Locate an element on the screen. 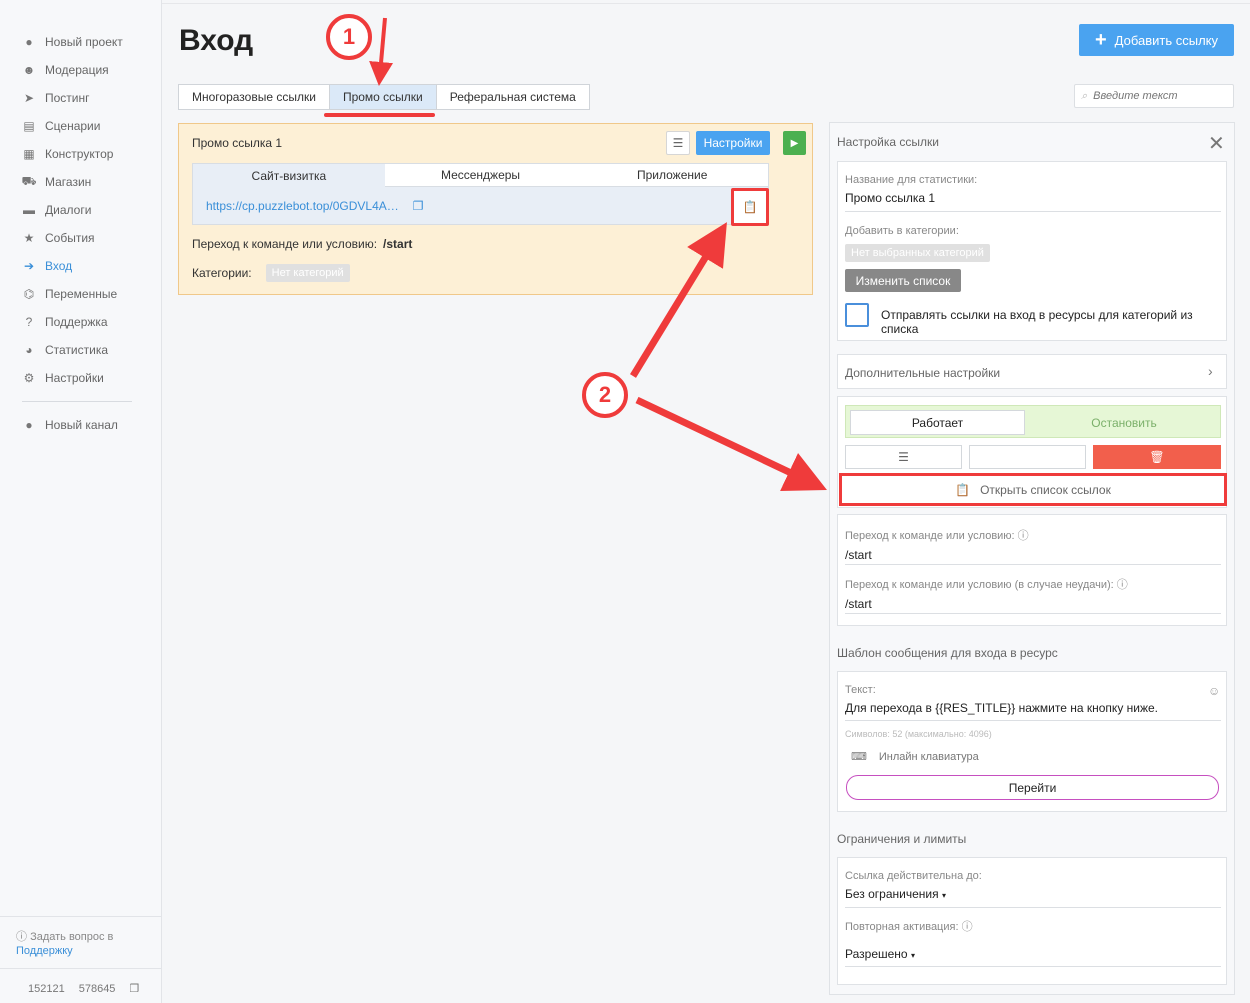  support-link: Поддержку is located at coordinates (44, 951).